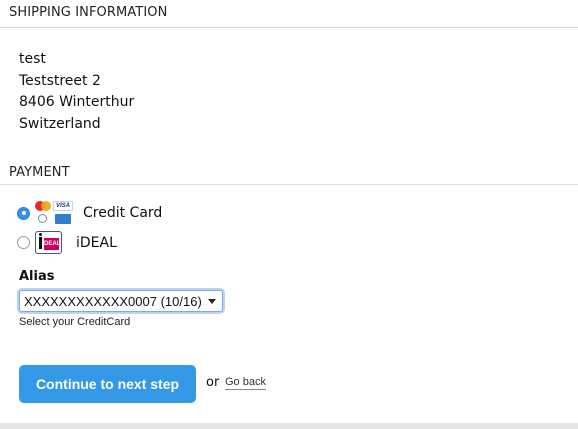  I want to click on address-street: Teststreet 2, so click(60, 80).